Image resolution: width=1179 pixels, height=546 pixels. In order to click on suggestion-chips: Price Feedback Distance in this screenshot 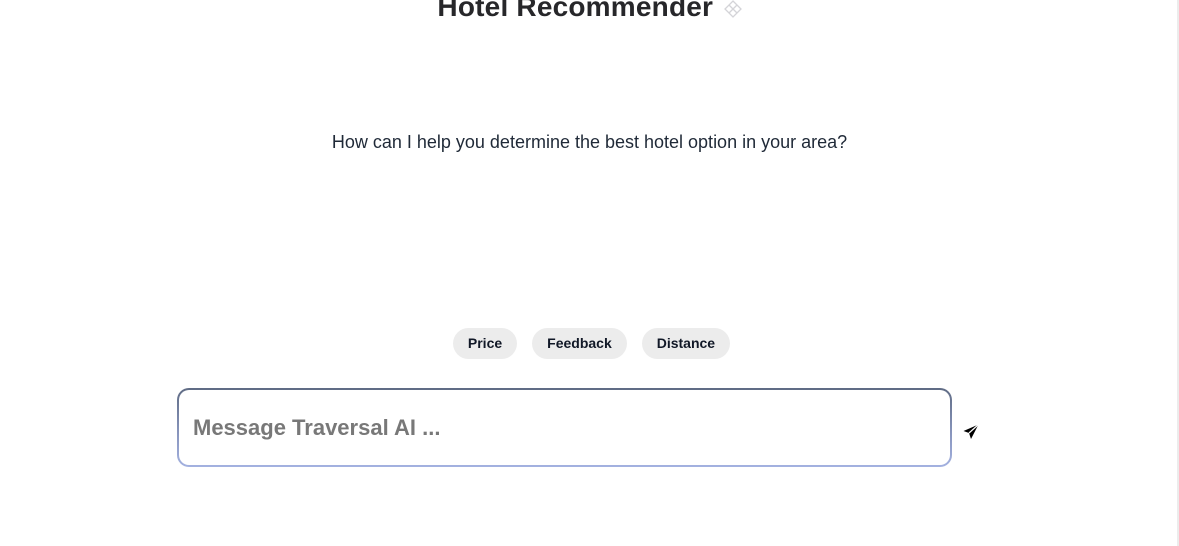, I will do `click(589, 343)`.